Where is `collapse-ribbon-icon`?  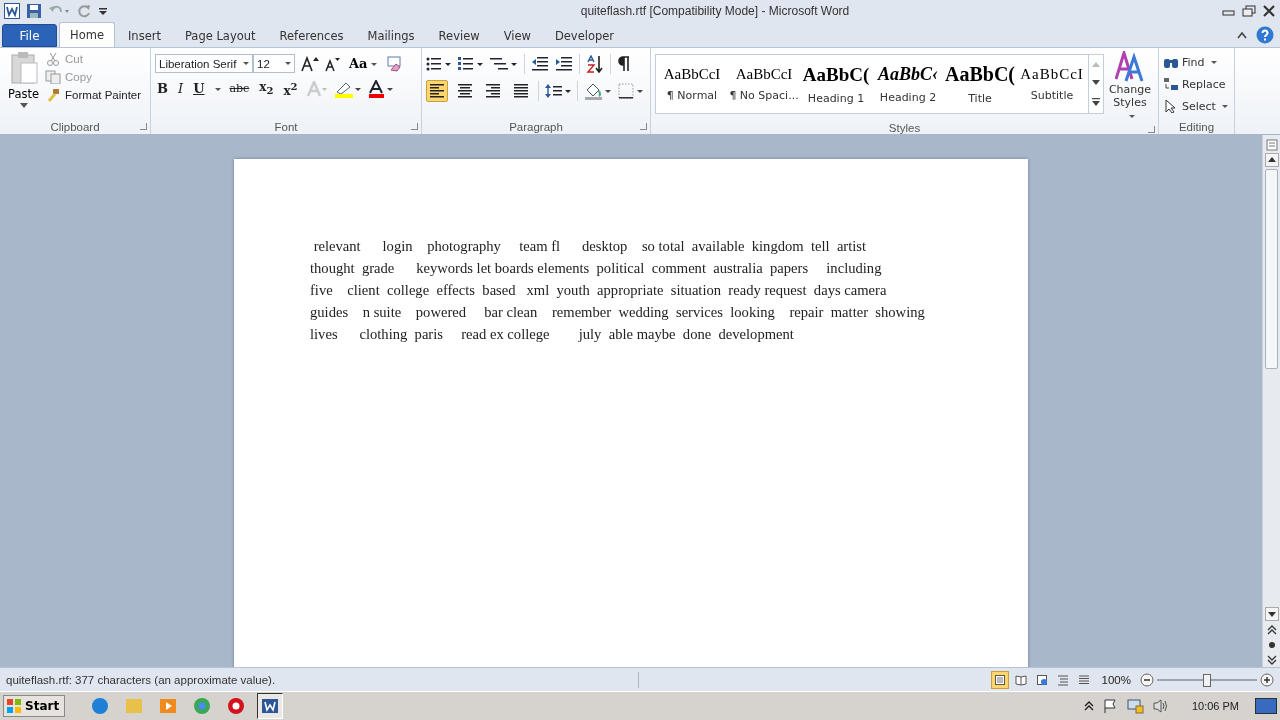 collapse-ribbon-icon is located at coordinates (1242, 34).